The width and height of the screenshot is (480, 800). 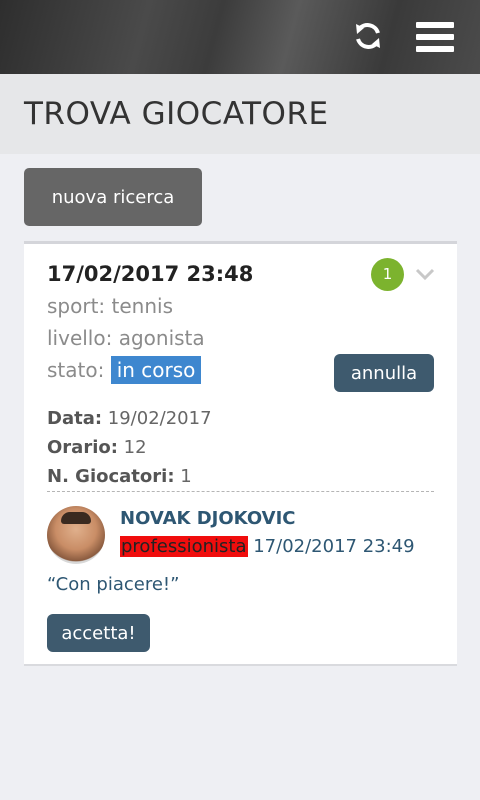 I want to click on title-bar: TROVA GIOCATORE, so click(x=240, y=114).